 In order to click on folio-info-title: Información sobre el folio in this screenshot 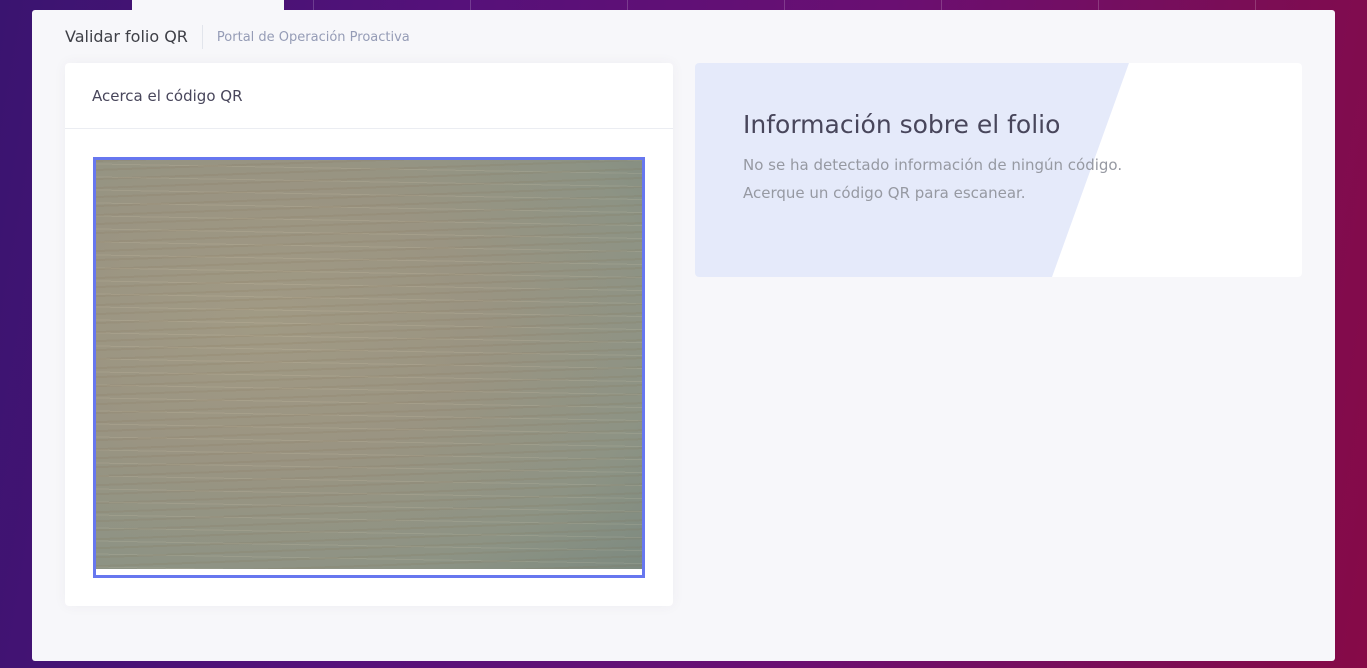, I will do `click(902, 124)`.